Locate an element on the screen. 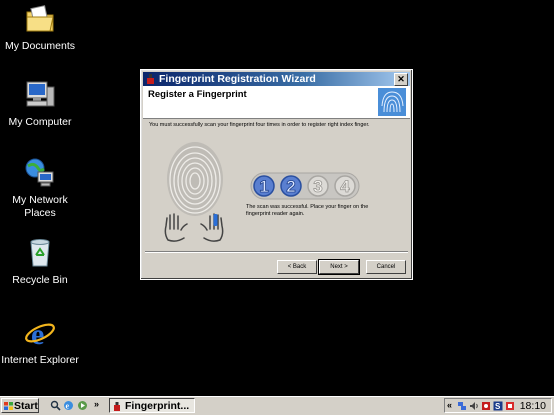 This screenshot has width=554, height=415. right-hand-icon is located at coordinates (212, 227).